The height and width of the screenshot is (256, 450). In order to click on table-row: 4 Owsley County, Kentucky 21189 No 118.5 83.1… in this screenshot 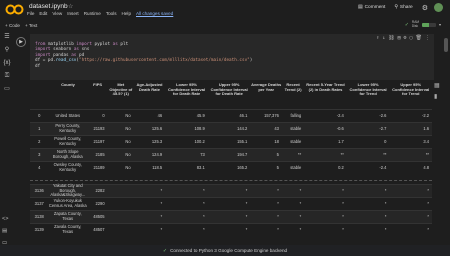, I will do `click(231, 167)`.